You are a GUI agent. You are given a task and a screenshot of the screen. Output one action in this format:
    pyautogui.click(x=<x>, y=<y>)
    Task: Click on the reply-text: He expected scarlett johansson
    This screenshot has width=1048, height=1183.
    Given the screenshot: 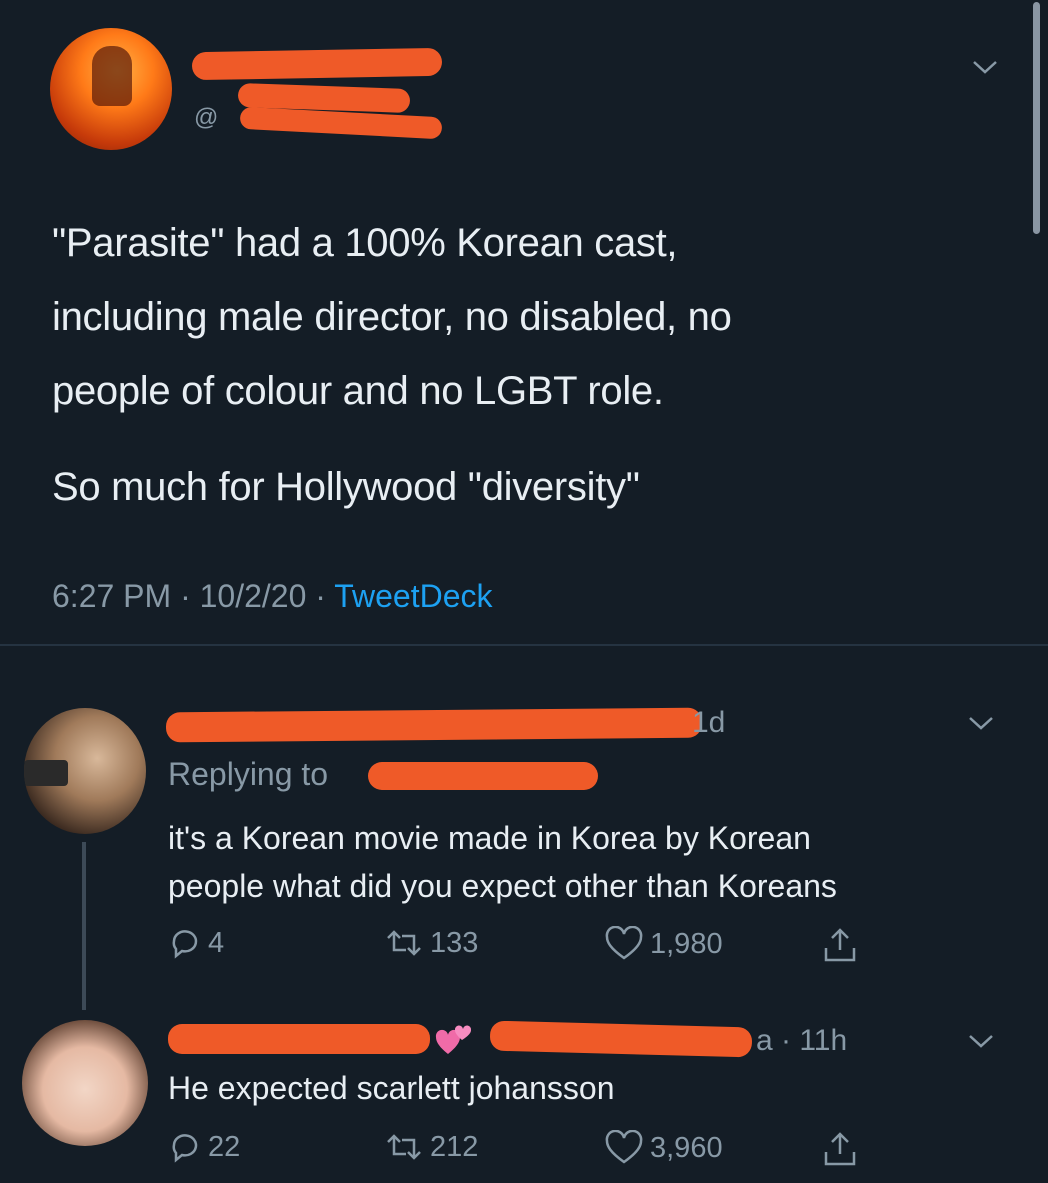 What is the action you would take?
    pyautogui.click(x=391, y=1088)
    